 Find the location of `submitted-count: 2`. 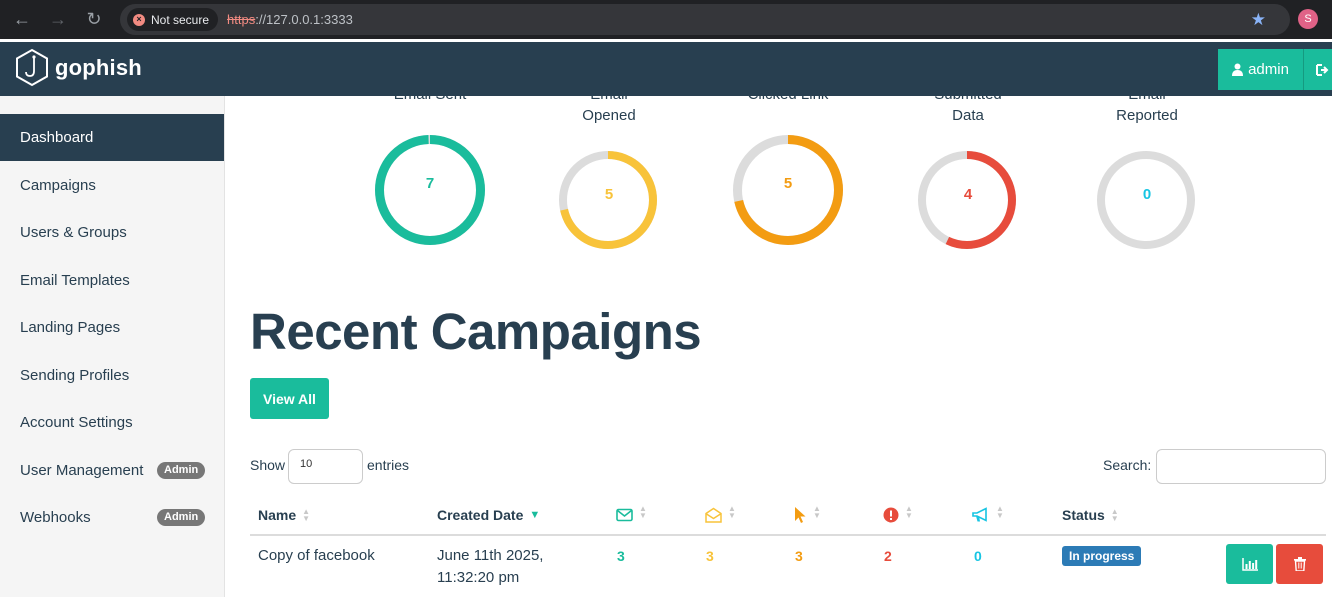

submitted-count: 2 is located at coordinates (888, 556).